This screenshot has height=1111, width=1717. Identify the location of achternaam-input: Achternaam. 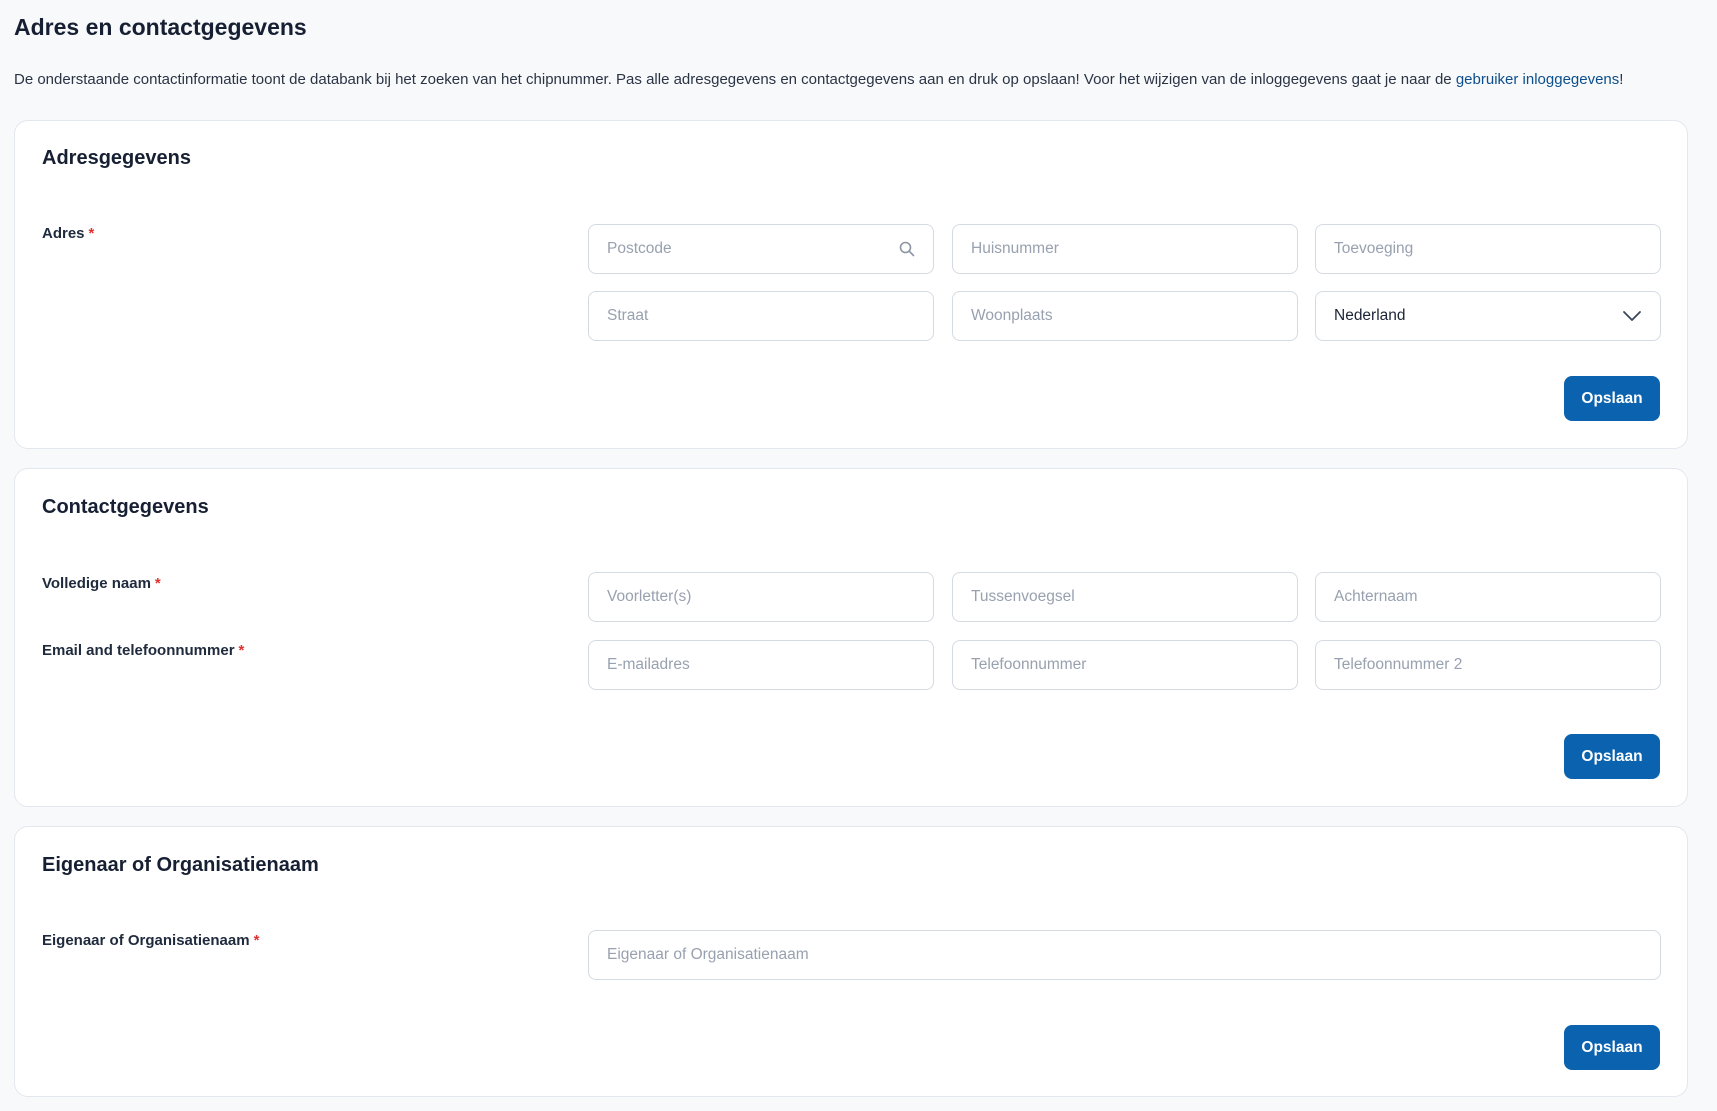
(1488, 597).